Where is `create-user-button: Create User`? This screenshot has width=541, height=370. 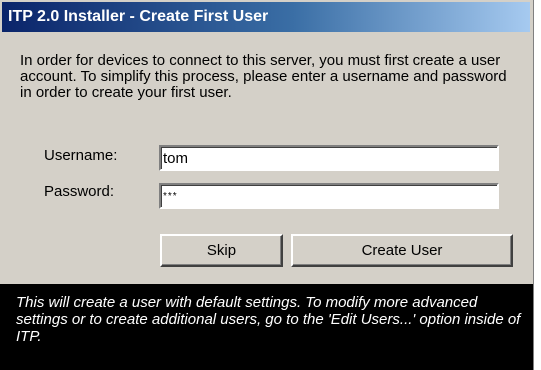
create-user-button: Create User is located at coordinates (402, 250).